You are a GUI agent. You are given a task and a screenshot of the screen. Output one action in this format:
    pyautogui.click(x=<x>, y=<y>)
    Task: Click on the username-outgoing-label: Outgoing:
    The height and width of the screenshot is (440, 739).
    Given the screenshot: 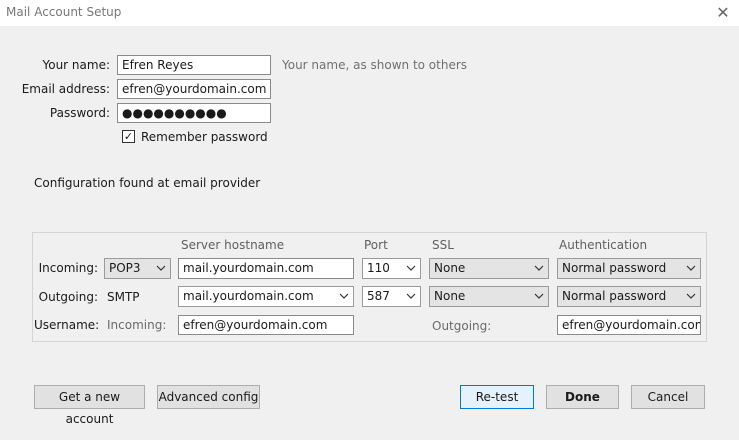 What is the action you would take?
    pyautogui.click(x=462, y=326)
    